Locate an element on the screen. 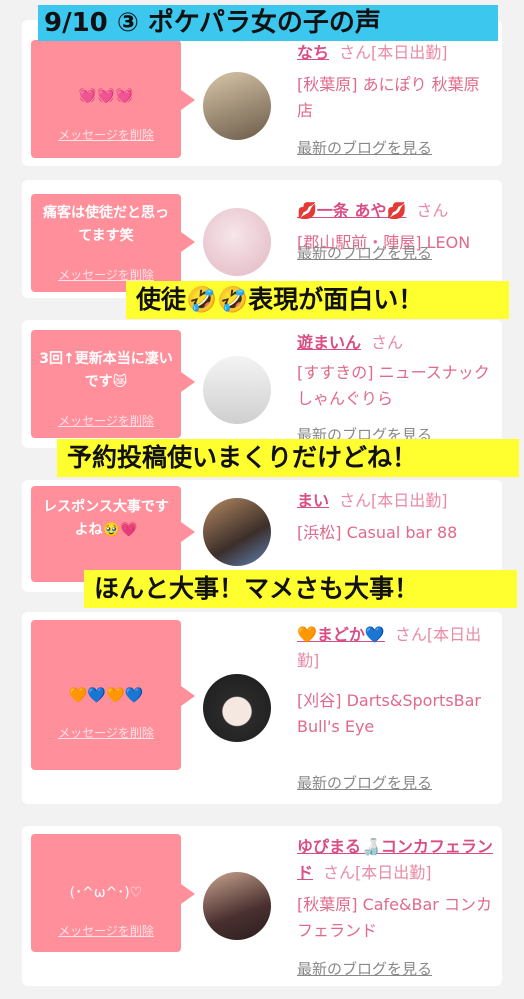 The height and width of the screenshot is (999, 524). girl-name-link: 🧡まどか💙 is located at coordinates (341, 634).